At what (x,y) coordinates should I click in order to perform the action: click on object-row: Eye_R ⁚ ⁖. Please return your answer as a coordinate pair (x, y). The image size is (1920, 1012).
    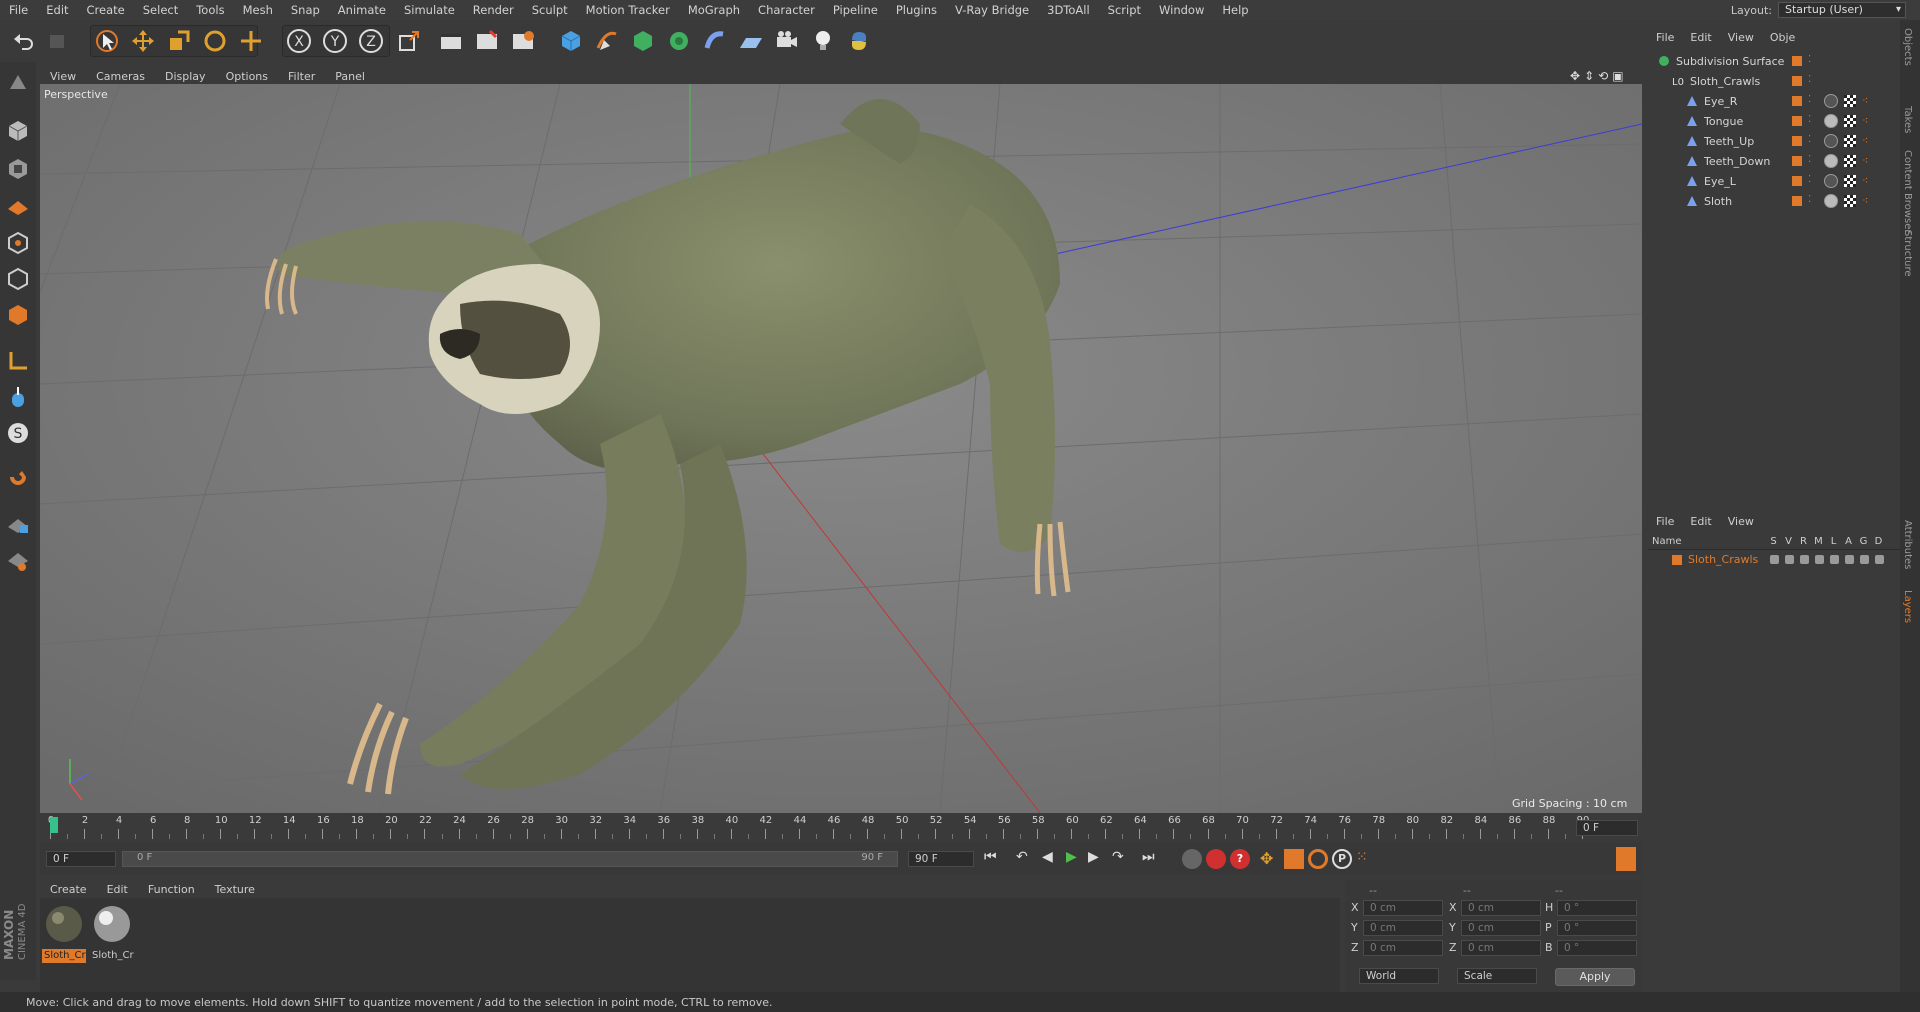
    Looking at the image, I should click on (1774, 102).